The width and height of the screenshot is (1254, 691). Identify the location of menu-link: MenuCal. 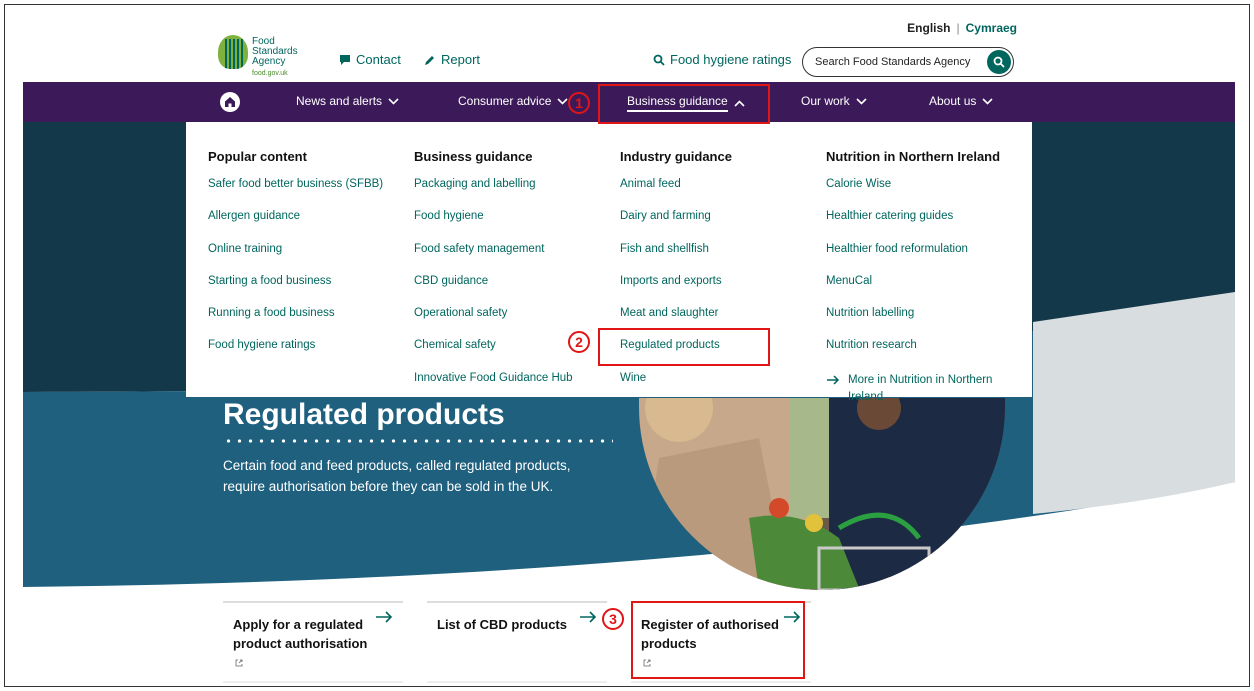
(917, 291).